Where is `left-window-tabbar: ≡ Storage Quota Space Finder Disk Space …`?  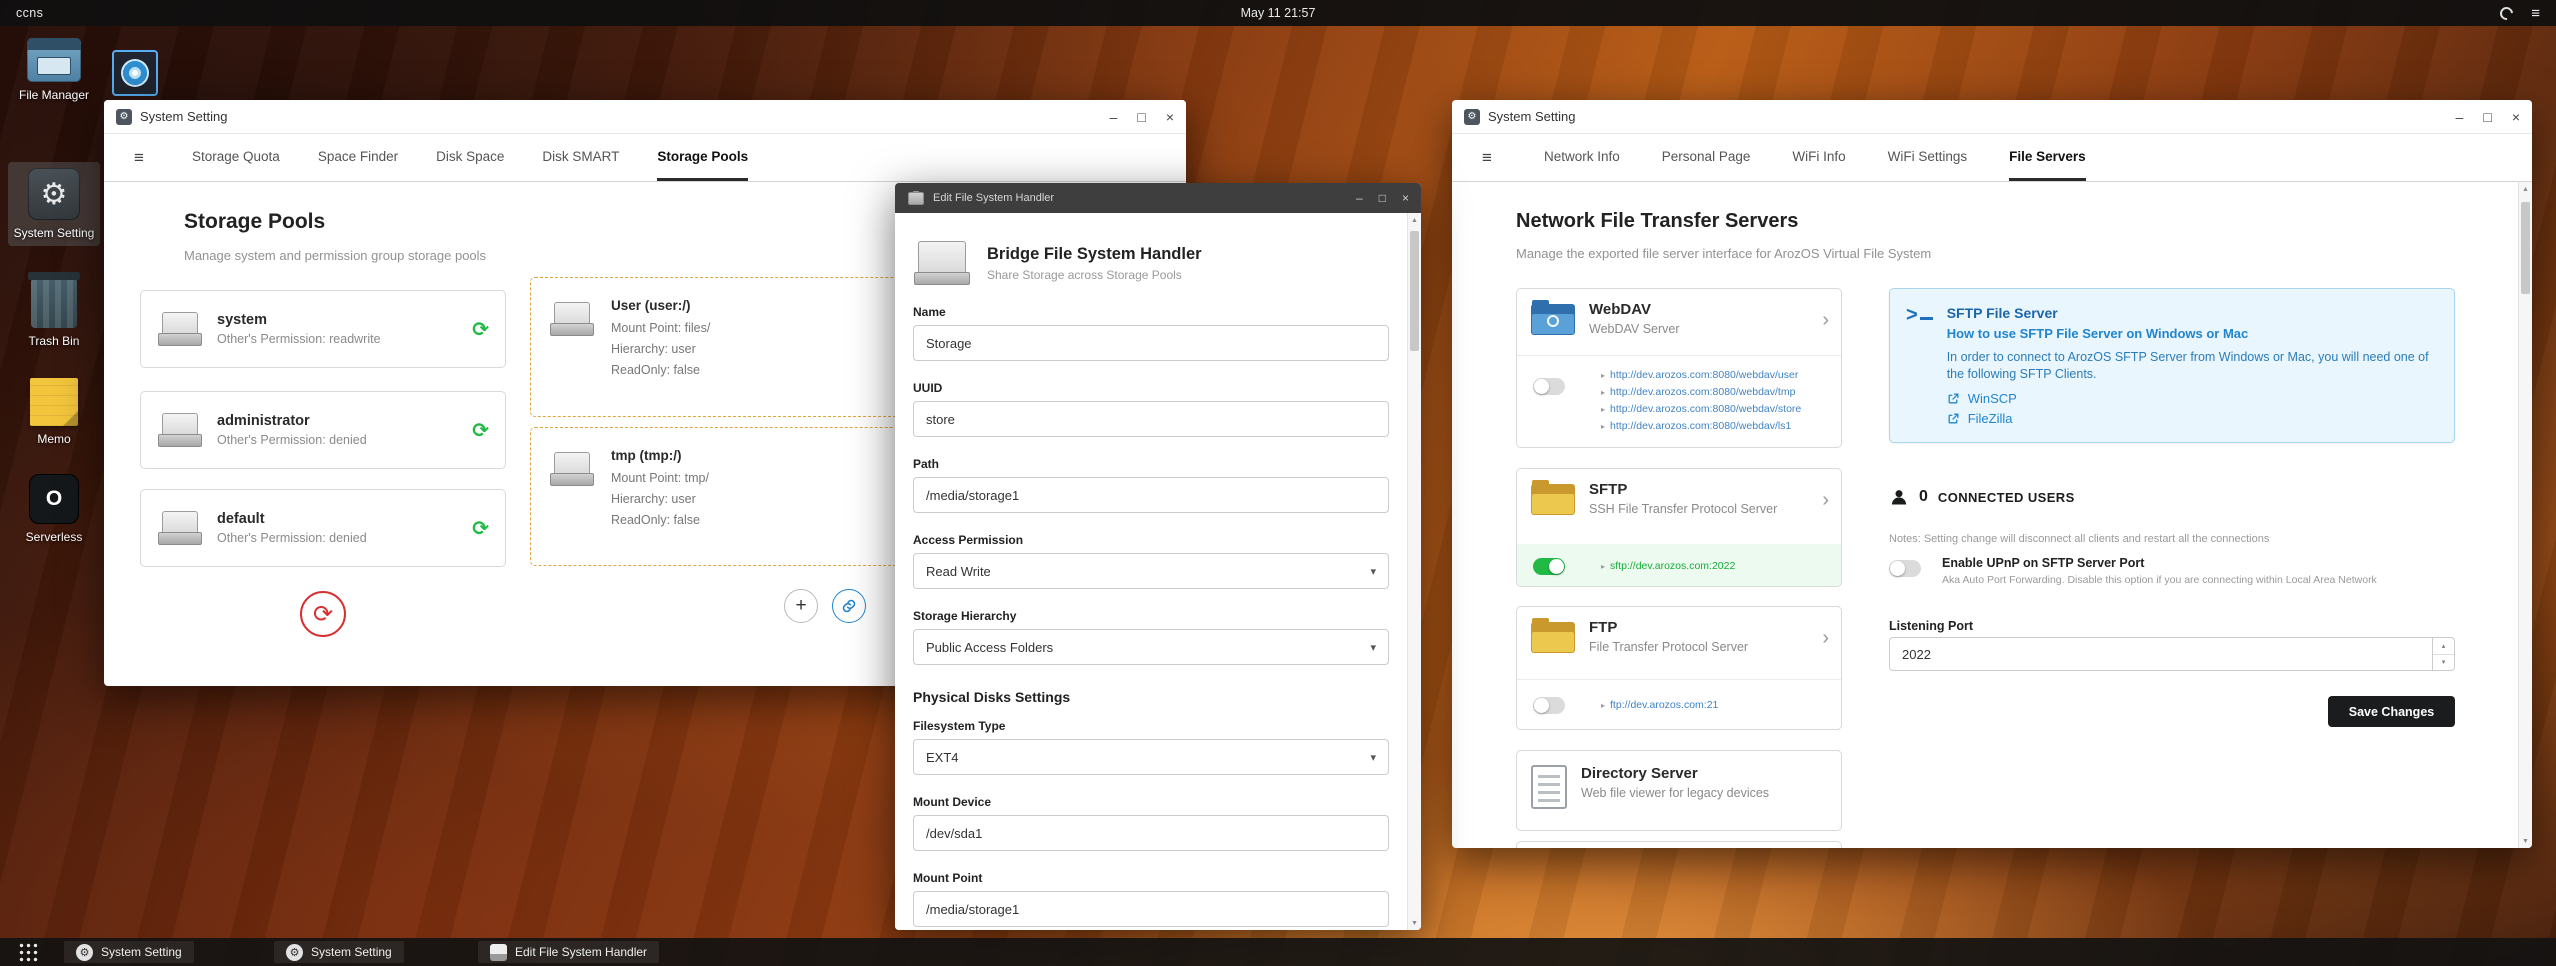 left-window-tabbar: ≡ Storage Quota Space Finder Disk Space … is located at coordinates (645, 158).